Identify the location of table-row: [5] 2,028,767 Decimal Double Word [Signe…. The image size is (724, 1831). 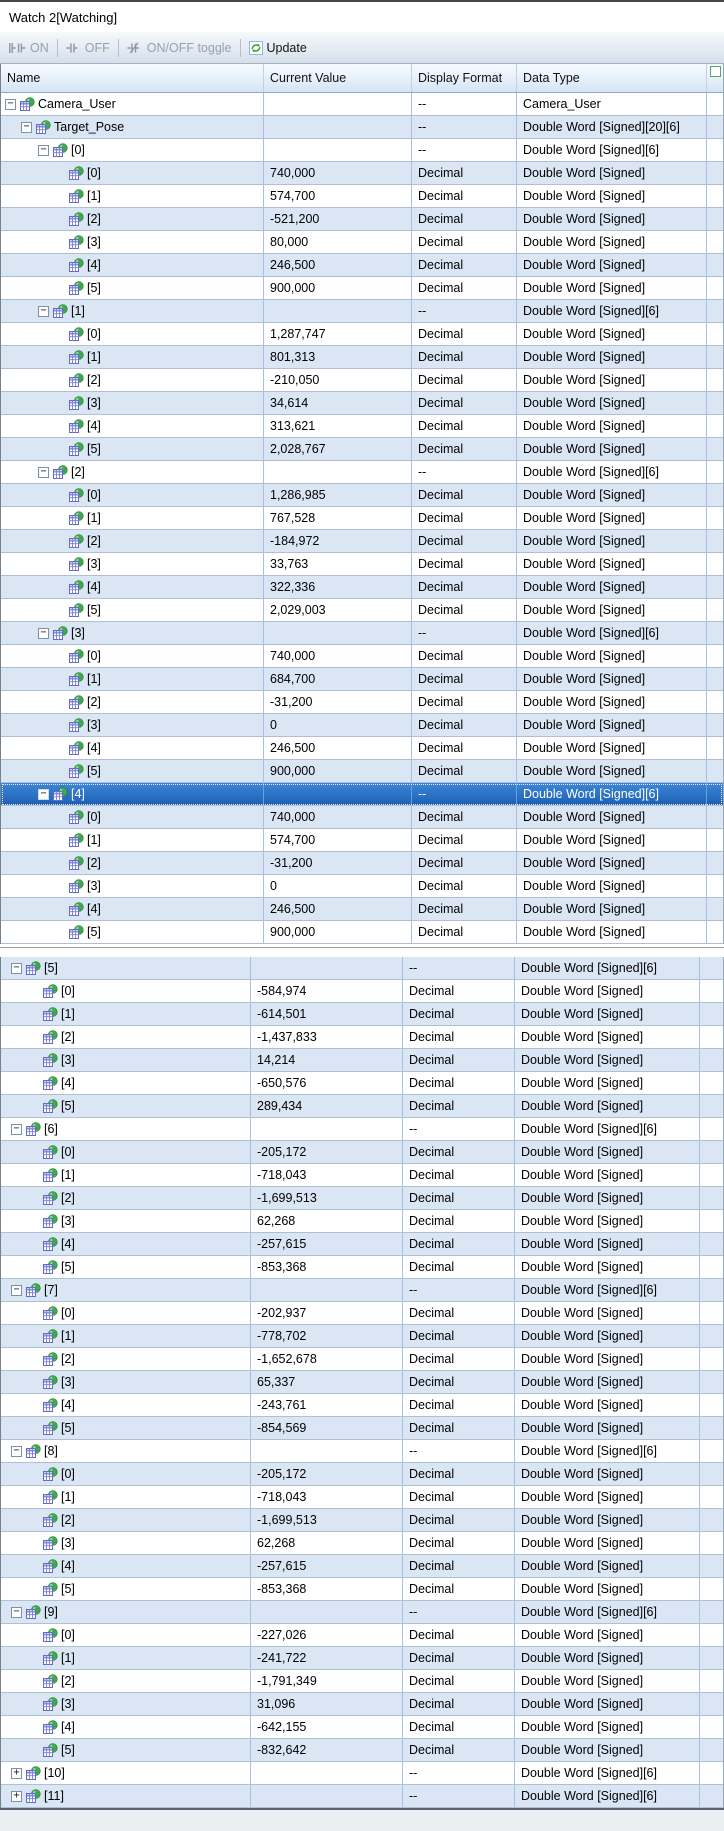
(362, 449).